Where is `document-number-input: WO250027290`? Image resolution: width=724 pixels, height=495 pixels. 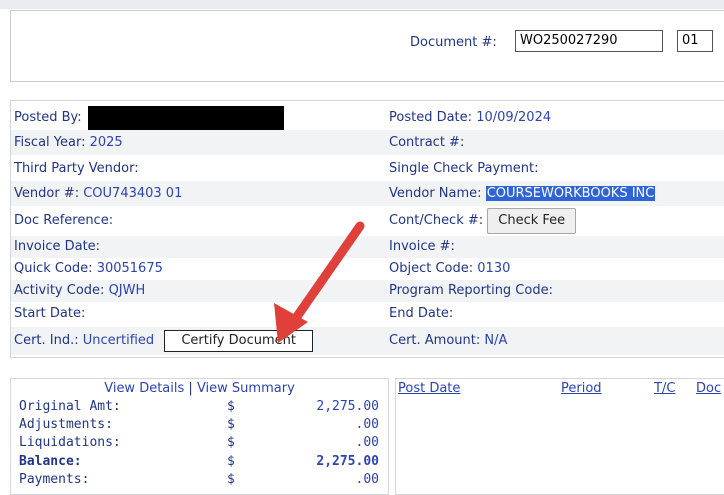 document-number-input: WO250027290 is located at coordinates (589, 41).